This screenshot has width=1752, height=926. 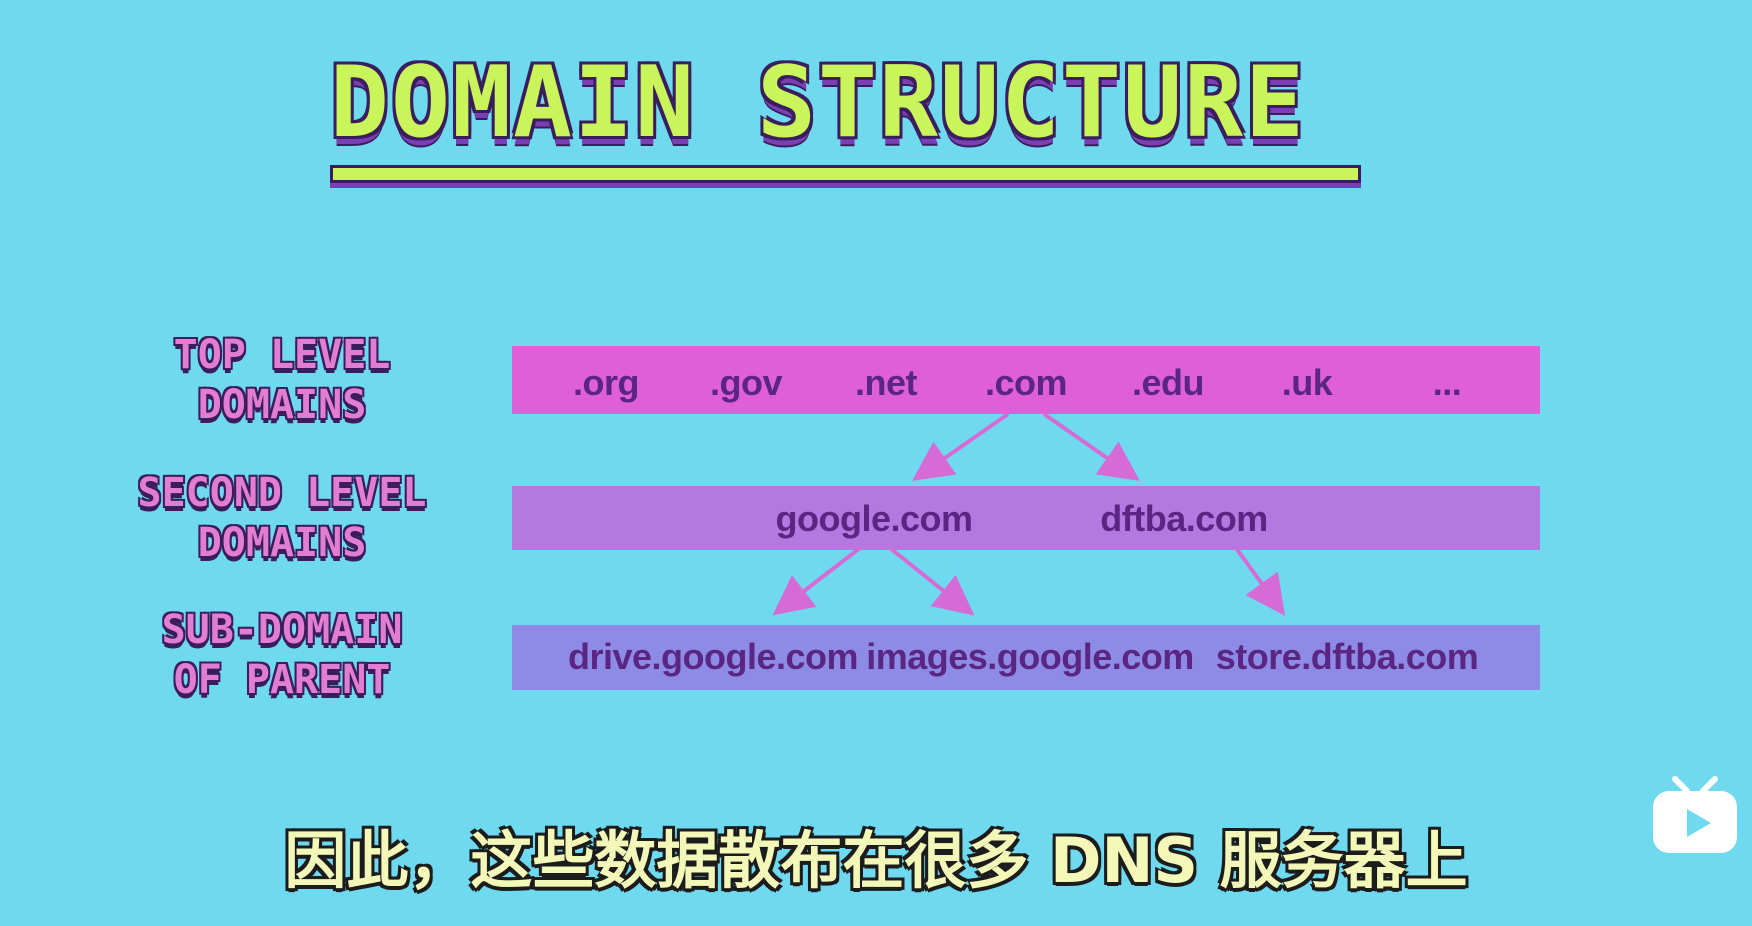 I want to click on arrow-com-to-google, so click(x=961, y=446).